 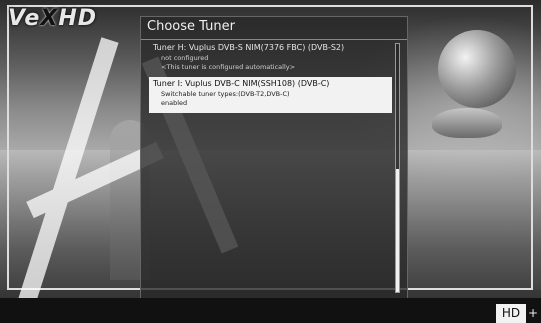 I want to click on scrollbar-thumb, so click(x=397, y=230).